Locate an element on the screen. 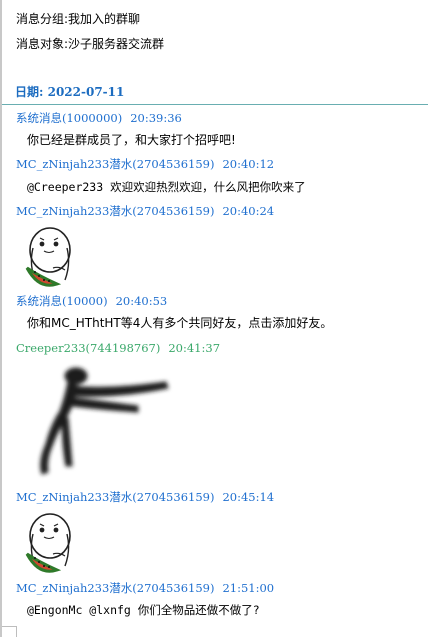  message-time: 20:40:12 is located at coordinates (248, 164).